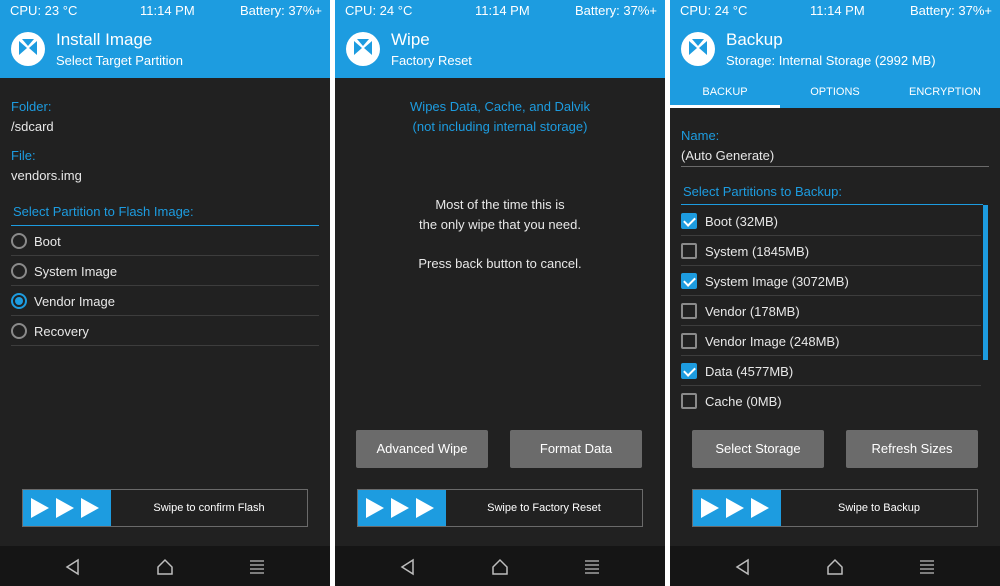 The image size is (1000, 586). What do you see at coordinates (431, 60) in the screenshot?
I see `page-subtitle: Factory Reset` at bounding box center [431, 60].